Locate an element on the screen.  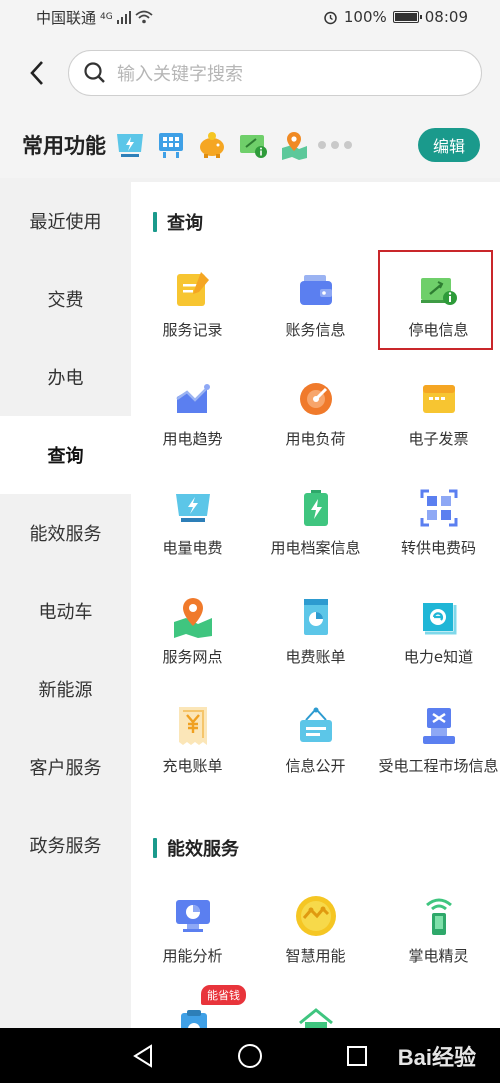
smart-energy-icon is located at coordinates (316, 916).